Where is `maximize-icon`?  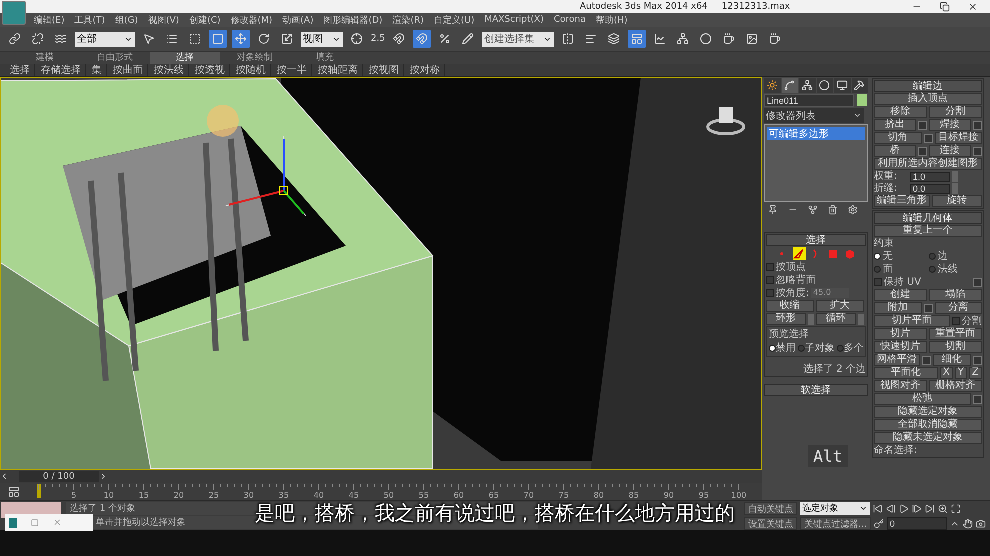
maximize-icon is located at coordinates (956, 509).